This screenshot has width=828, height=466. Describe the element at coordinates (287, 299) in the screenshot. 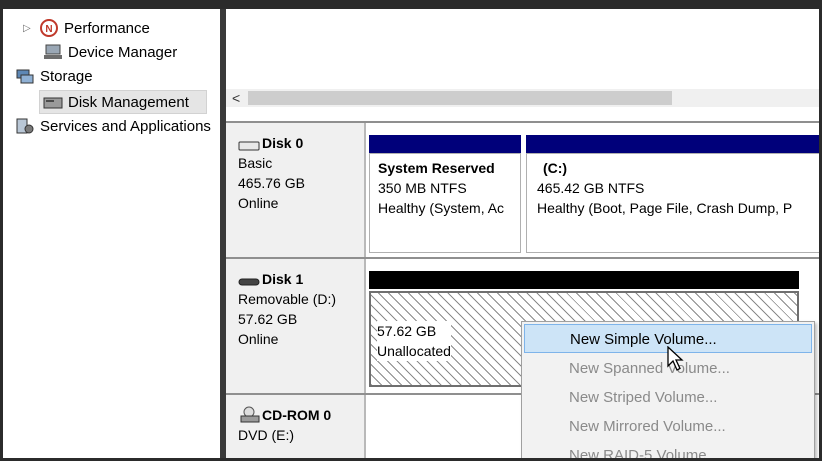

I see `disk-type: Removable (D:)` at that location.